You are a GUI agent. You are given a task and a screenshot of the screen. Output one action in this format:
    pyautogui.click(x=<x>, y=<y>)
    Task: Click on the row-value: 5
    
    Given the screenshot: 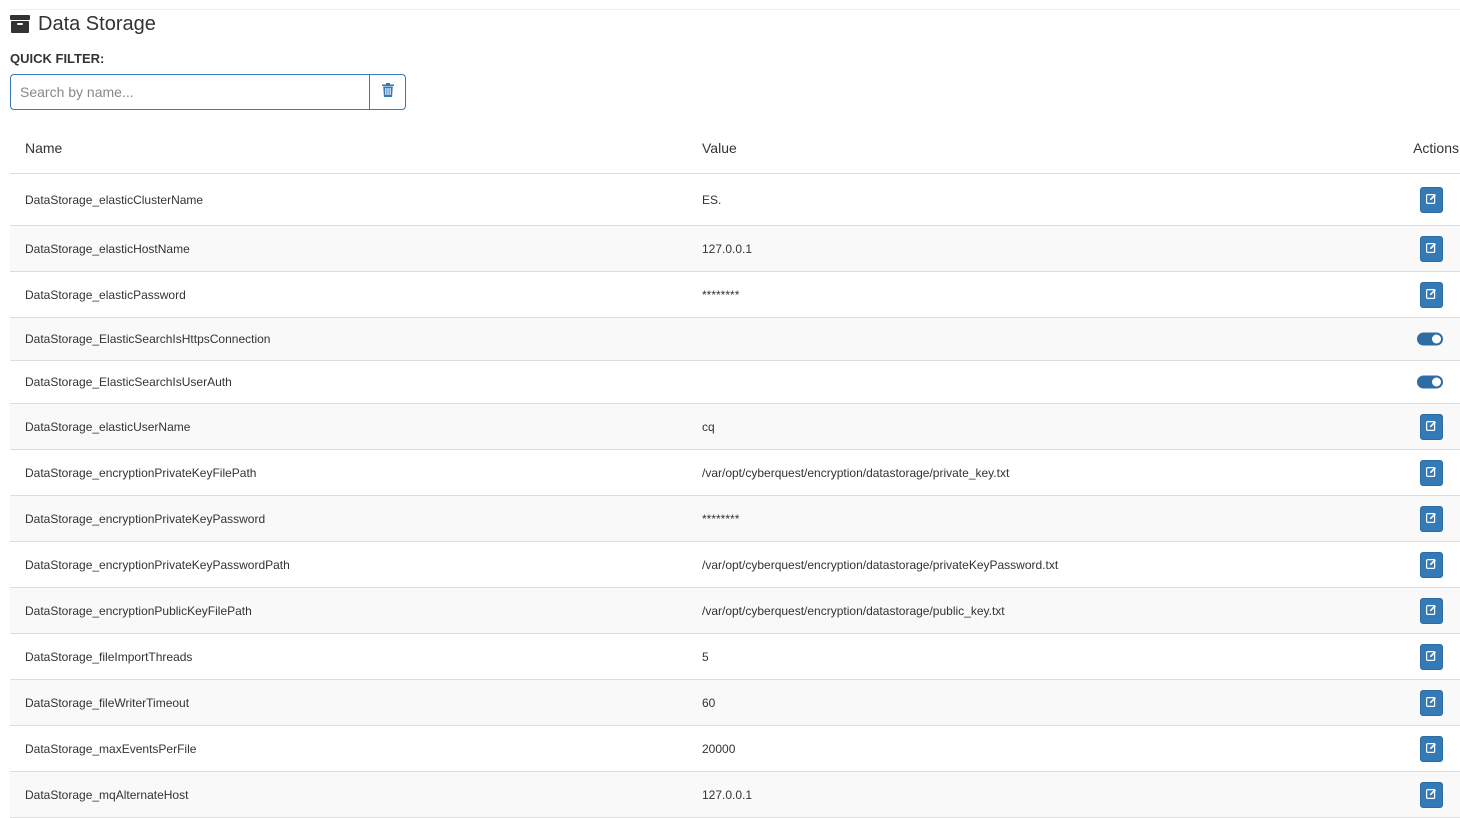 What is the action you would take?
    pyautogui.click(x=705, y=656)
    